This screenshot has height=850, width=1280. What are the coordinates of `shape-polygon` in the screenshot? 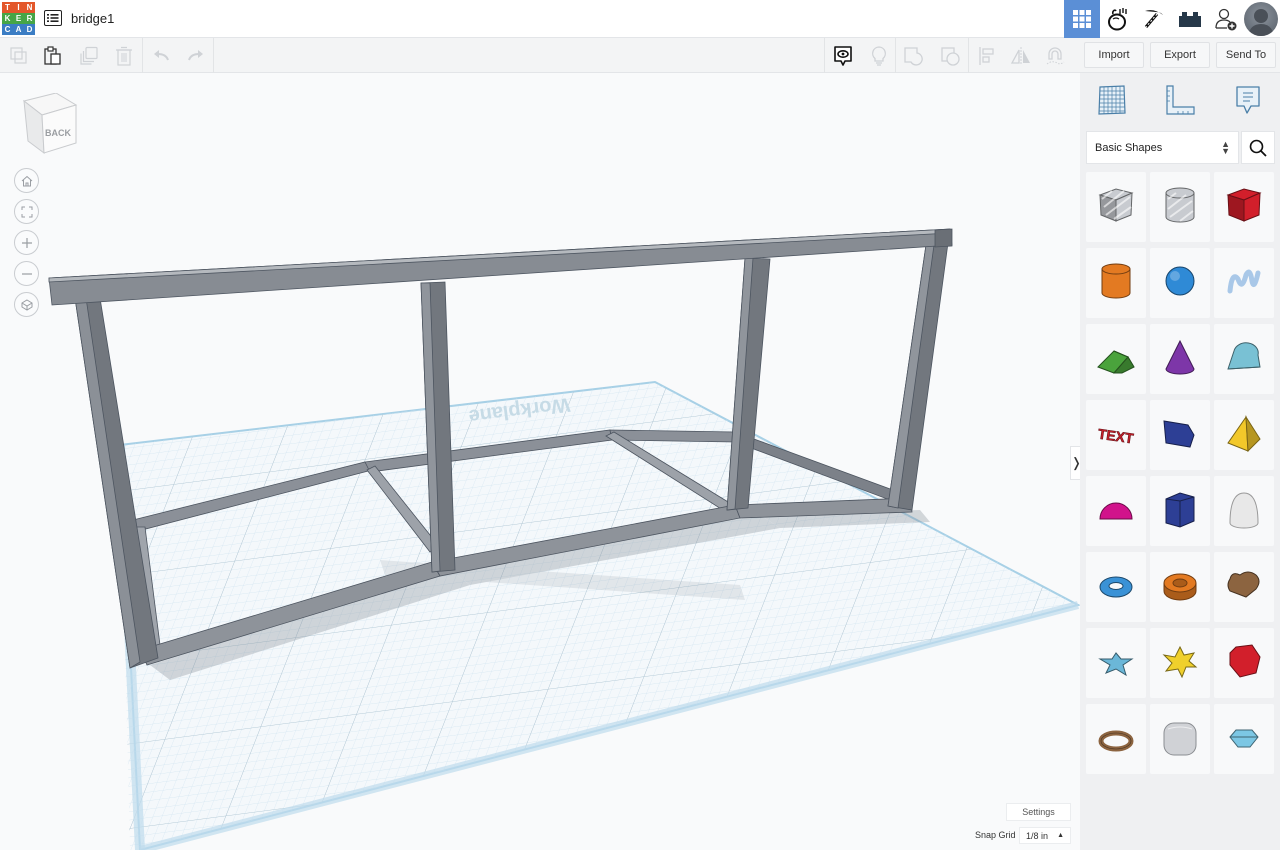 It's located at (1180, 511).